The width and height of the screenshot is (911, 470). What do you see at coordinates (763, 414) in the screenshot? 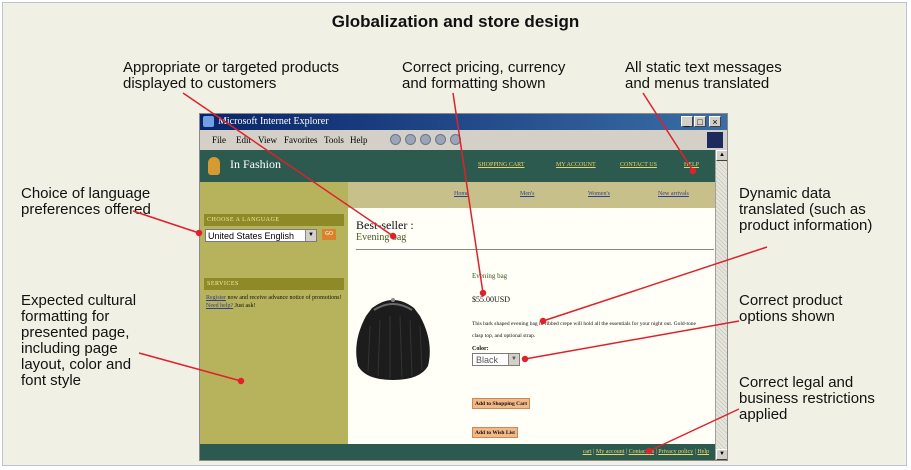
I see `callout-legal-line3: applied` at bounding box center [763, 414].